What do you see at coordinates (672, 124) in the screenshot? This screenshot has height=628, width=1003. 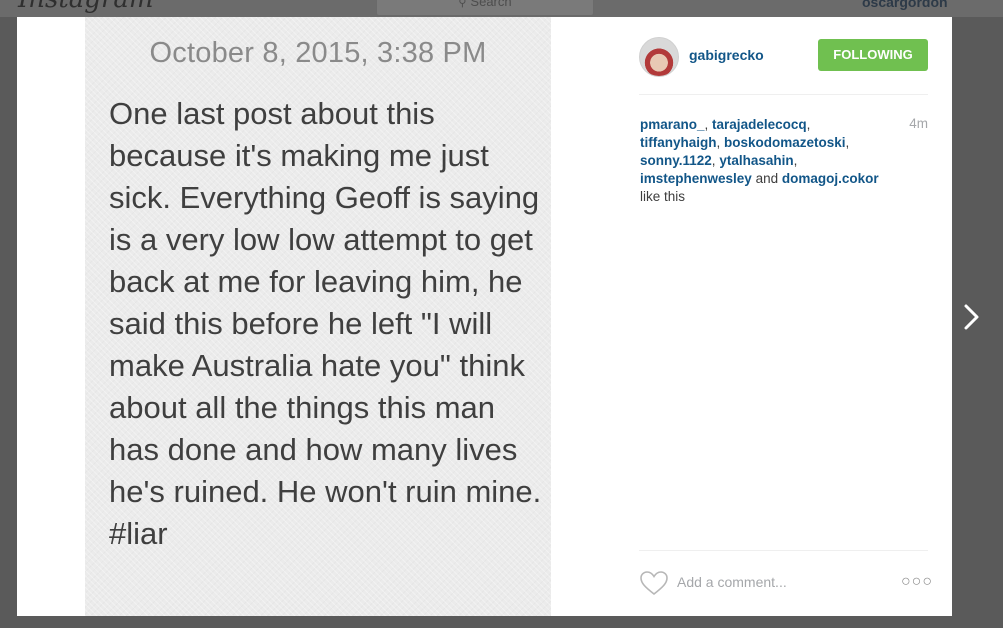 I see `like-user-link: pmarano_` at bounding box center [672, 124].